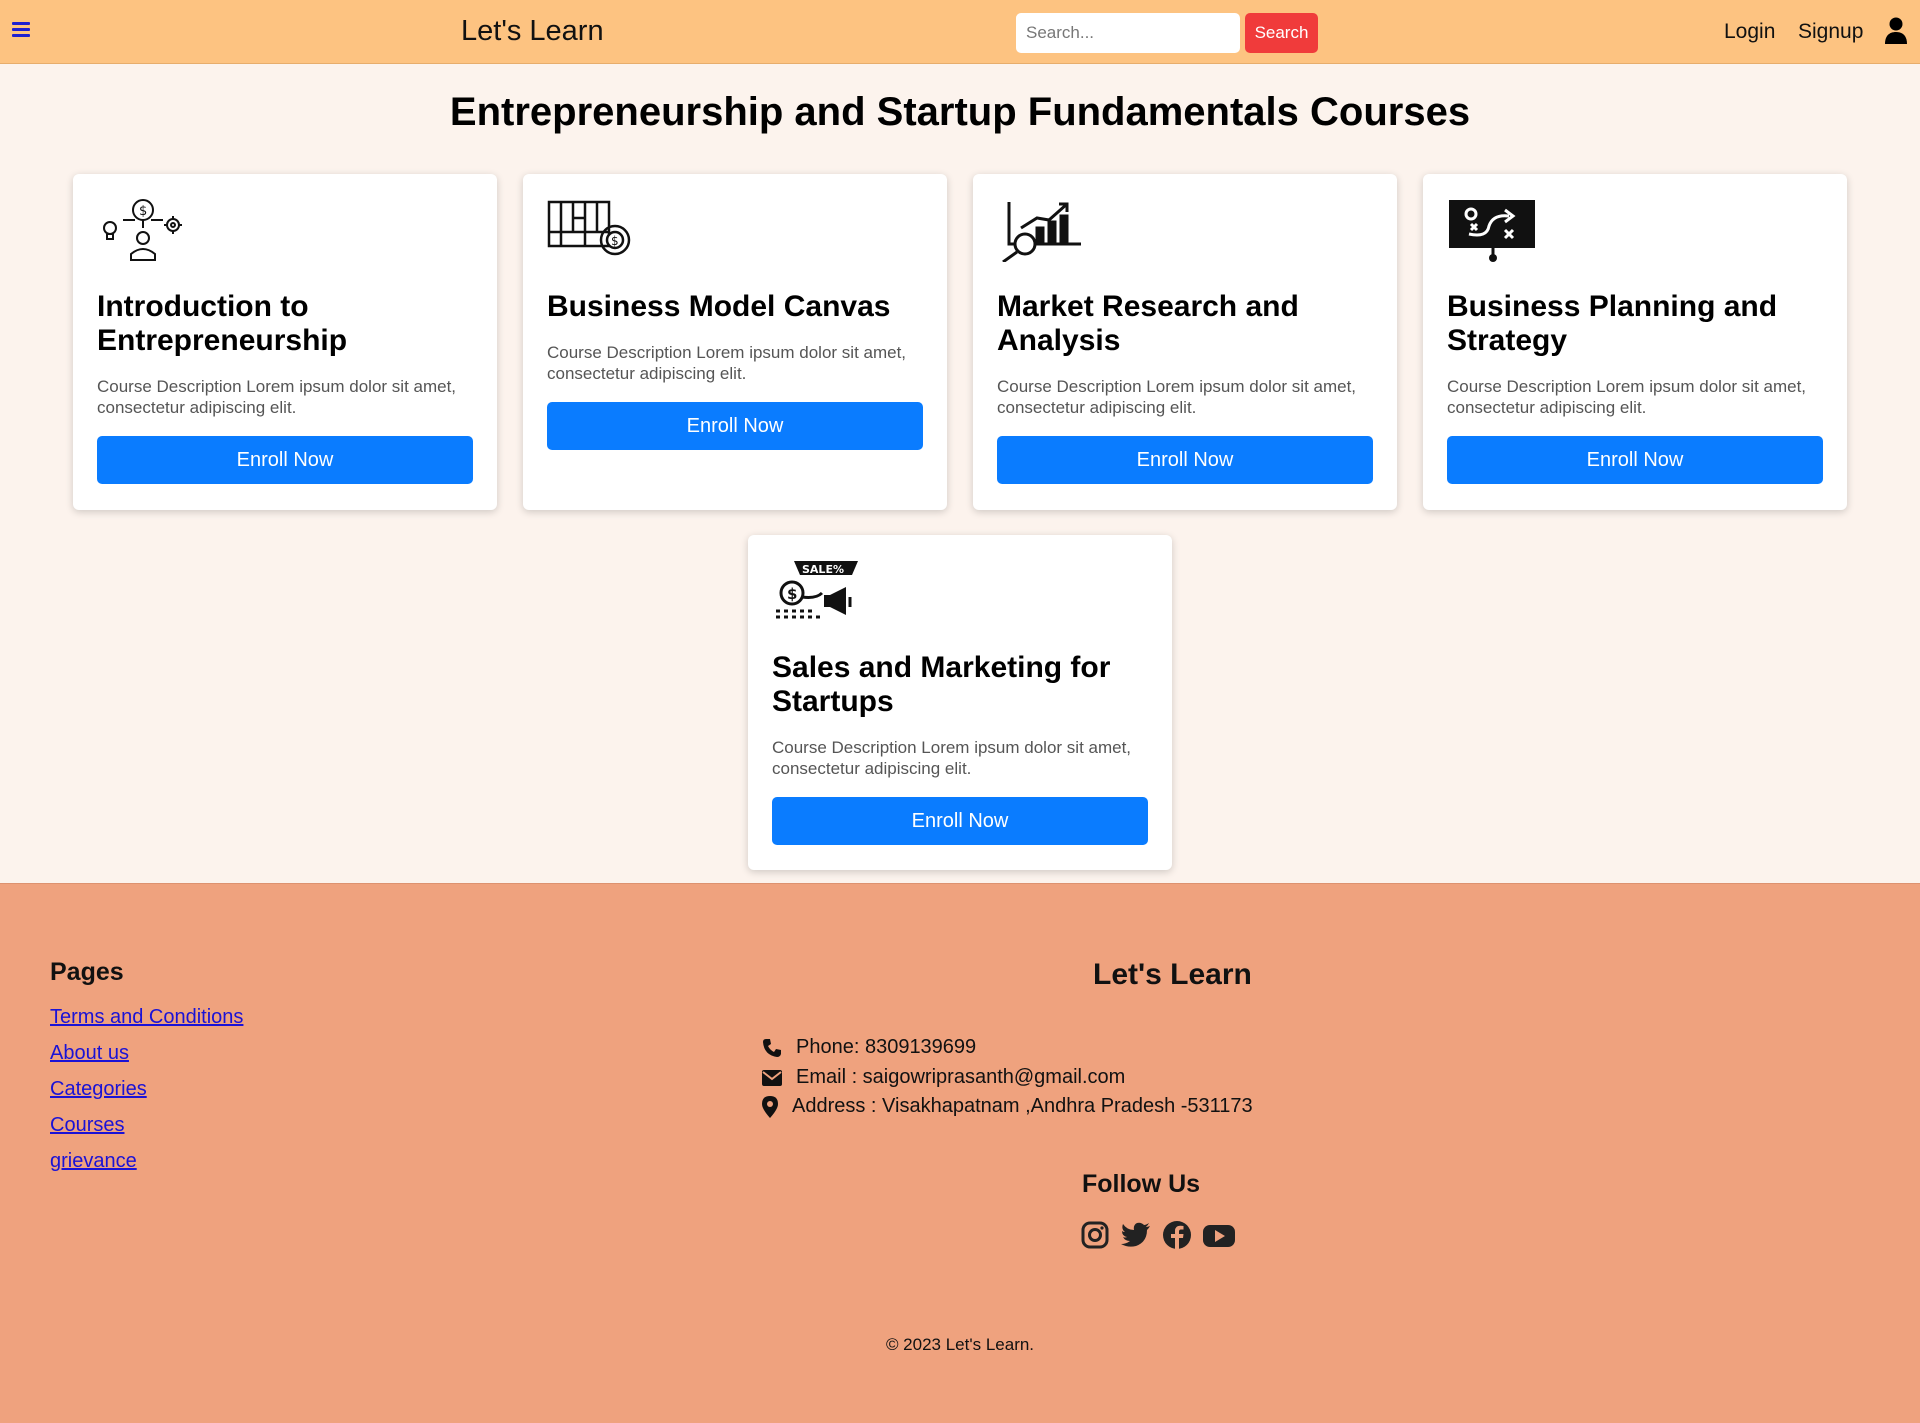  Describe the element at coordinates (886, 1047) in the screenshot. I see `phone-text: Phone: 8309139699` at that location.